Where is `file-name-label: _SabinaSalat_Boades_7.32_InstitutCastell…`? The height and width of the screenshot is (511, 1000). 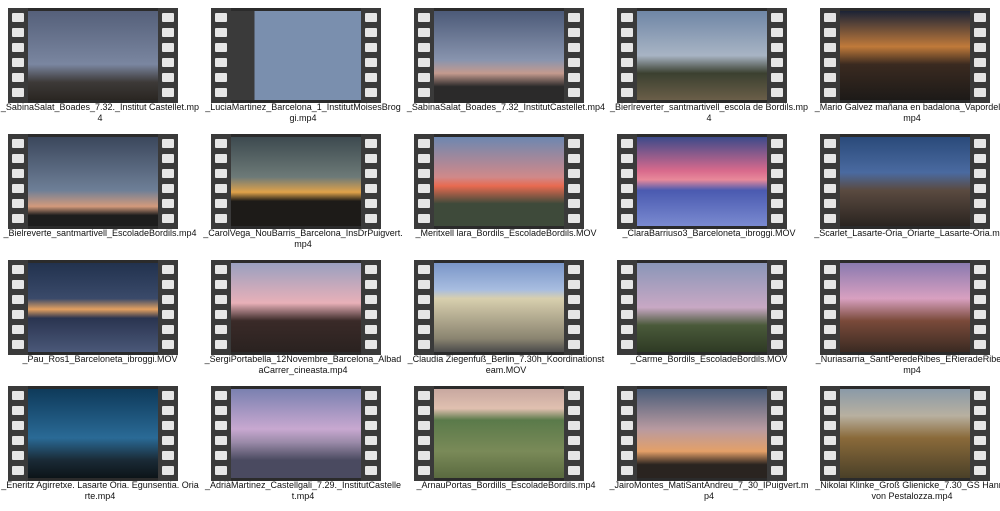
file-name-label: _SabinaSalat_Boades_7.32_InstitutCastell… is located at coordinates (506, 107).